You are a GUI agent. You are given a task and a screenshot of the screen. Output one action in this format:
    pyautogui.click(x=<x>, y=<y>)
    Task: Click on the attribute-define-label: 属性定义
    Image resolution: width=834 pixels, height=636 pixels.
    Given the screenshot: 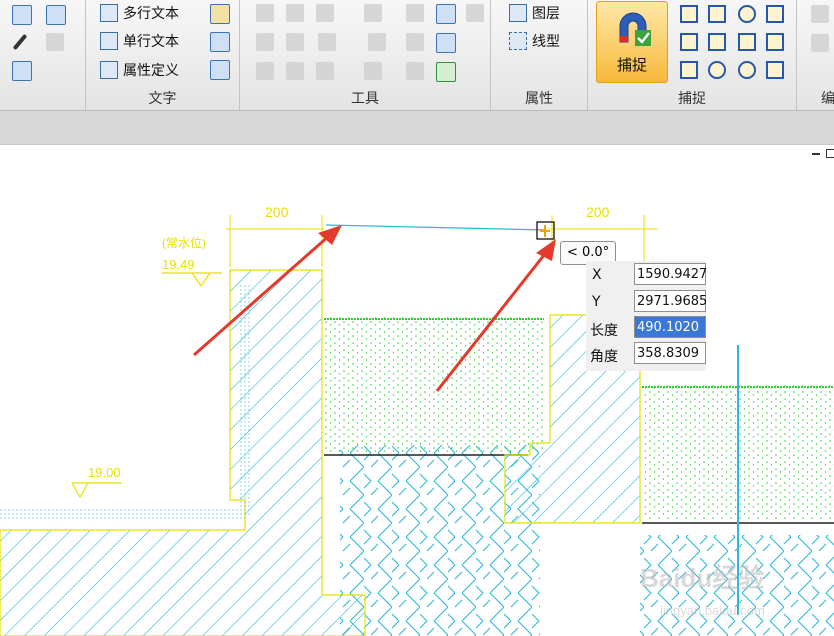 What is the action you would take?
    pyautogui.click(x=151, y=71)
    